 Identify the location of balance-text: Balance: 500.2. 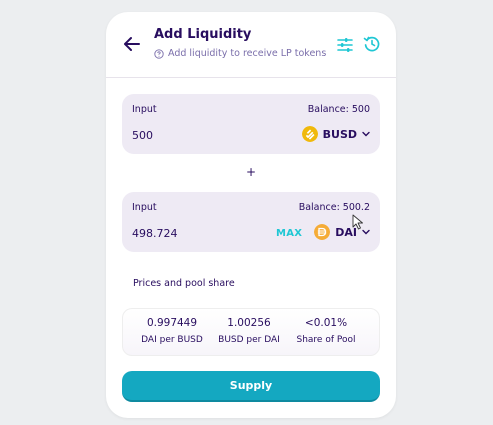
(334, 207).